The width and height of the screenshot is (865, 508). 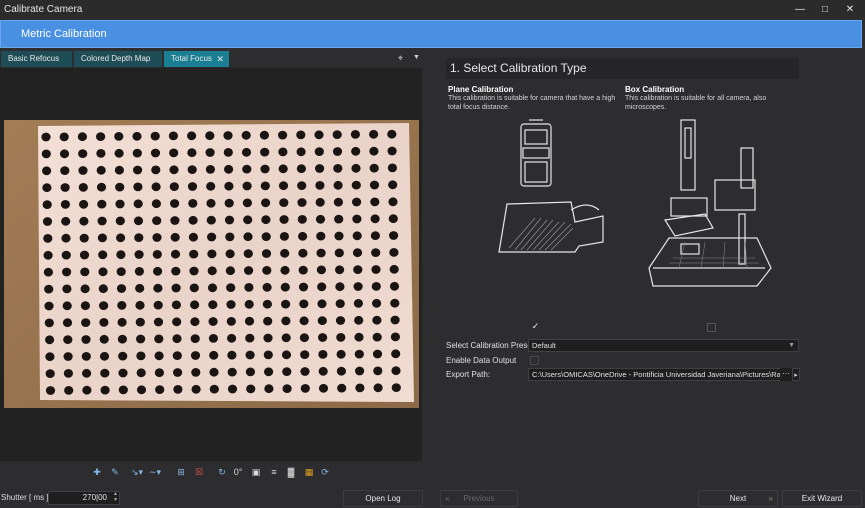 What do you see at coordinates (786, 374) in the screenshot?
I see `browse-button: ···` at bounding box center [786, 374].